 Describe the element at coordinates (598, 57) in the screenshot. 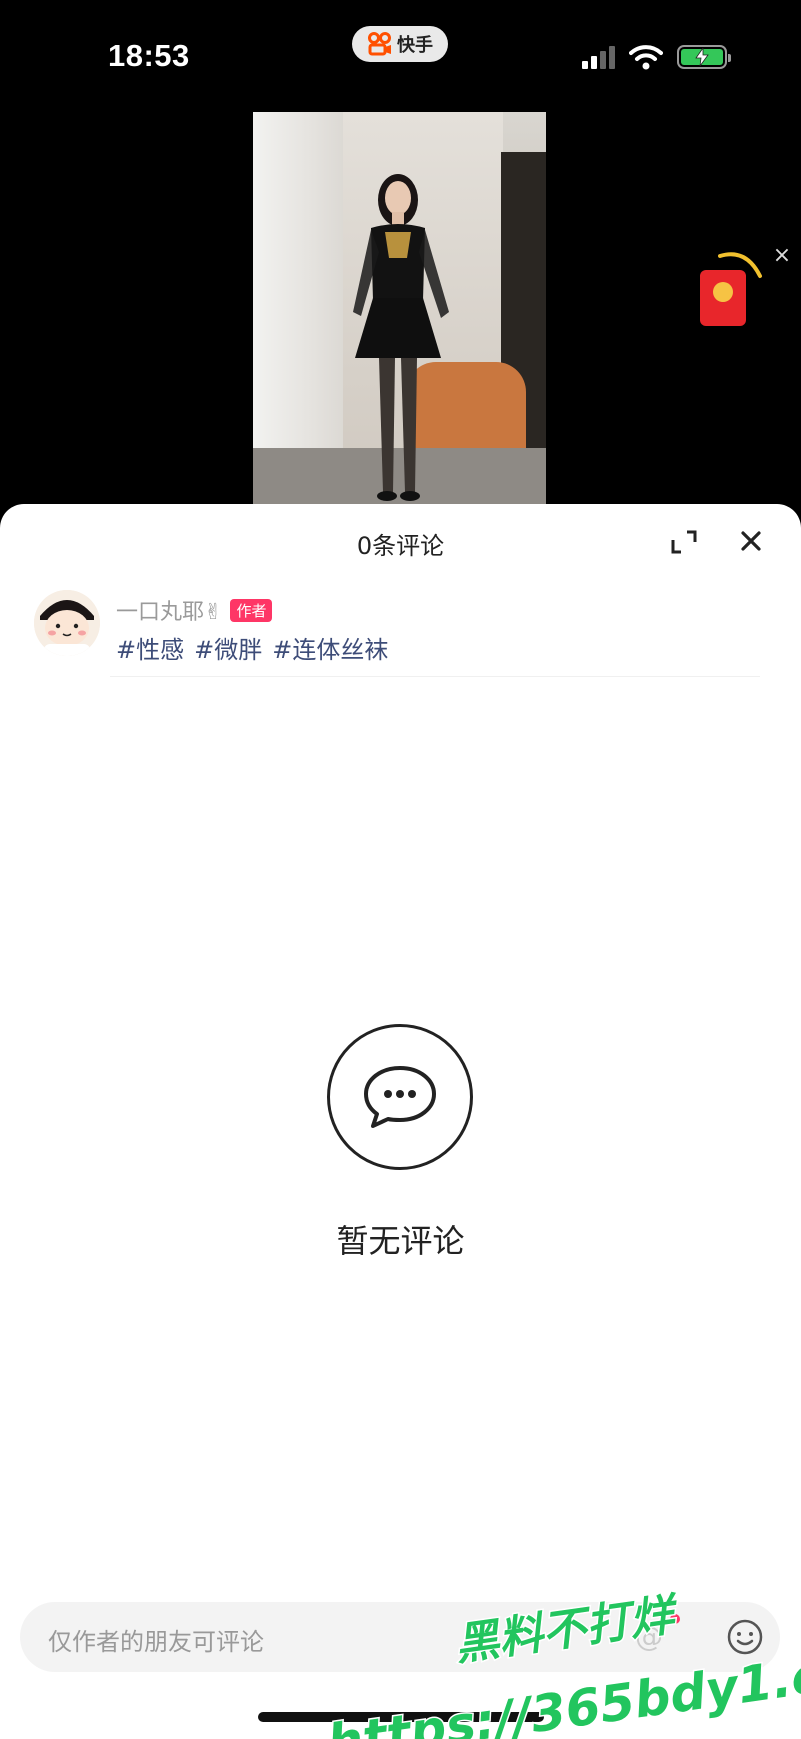

I see `cellular-signal-icon` at that location.